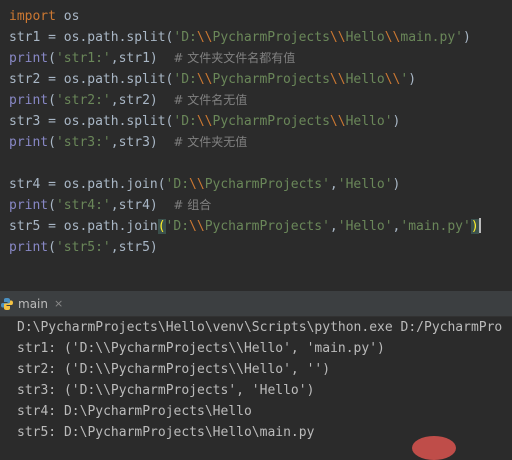 The width and height of the screenshot is (512, 460). Describe the element at coordinates (174, 369) in the screenshot. I see `console-line: str2: ('D:\\PycharmProjects\\Hello', '')` at that location.